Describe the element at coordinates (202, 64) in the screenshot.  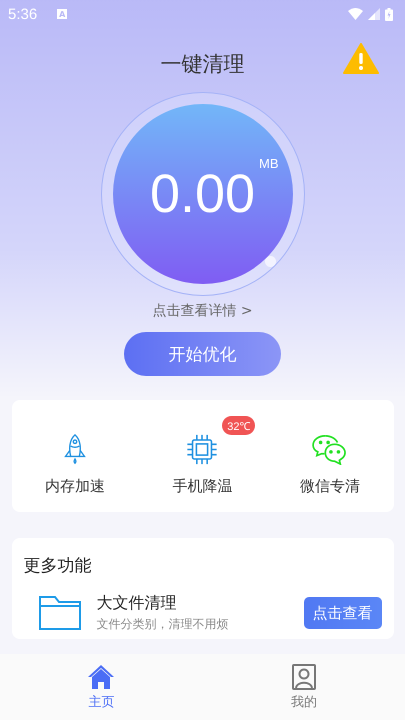
I see `page-title: 一键清理` at that location.